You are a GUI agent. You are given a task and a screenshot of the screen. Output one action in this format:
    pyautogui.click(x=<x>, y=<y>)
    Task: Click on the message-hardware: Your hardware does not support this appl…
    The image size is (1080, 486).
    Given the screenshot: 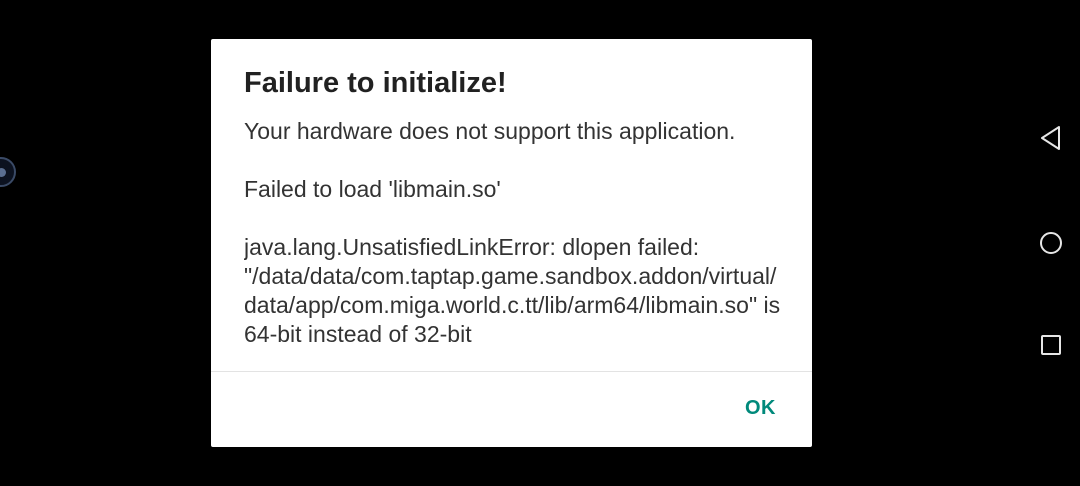 What is the action you would take?
    pyautogui.click(x=490, y=131)
    